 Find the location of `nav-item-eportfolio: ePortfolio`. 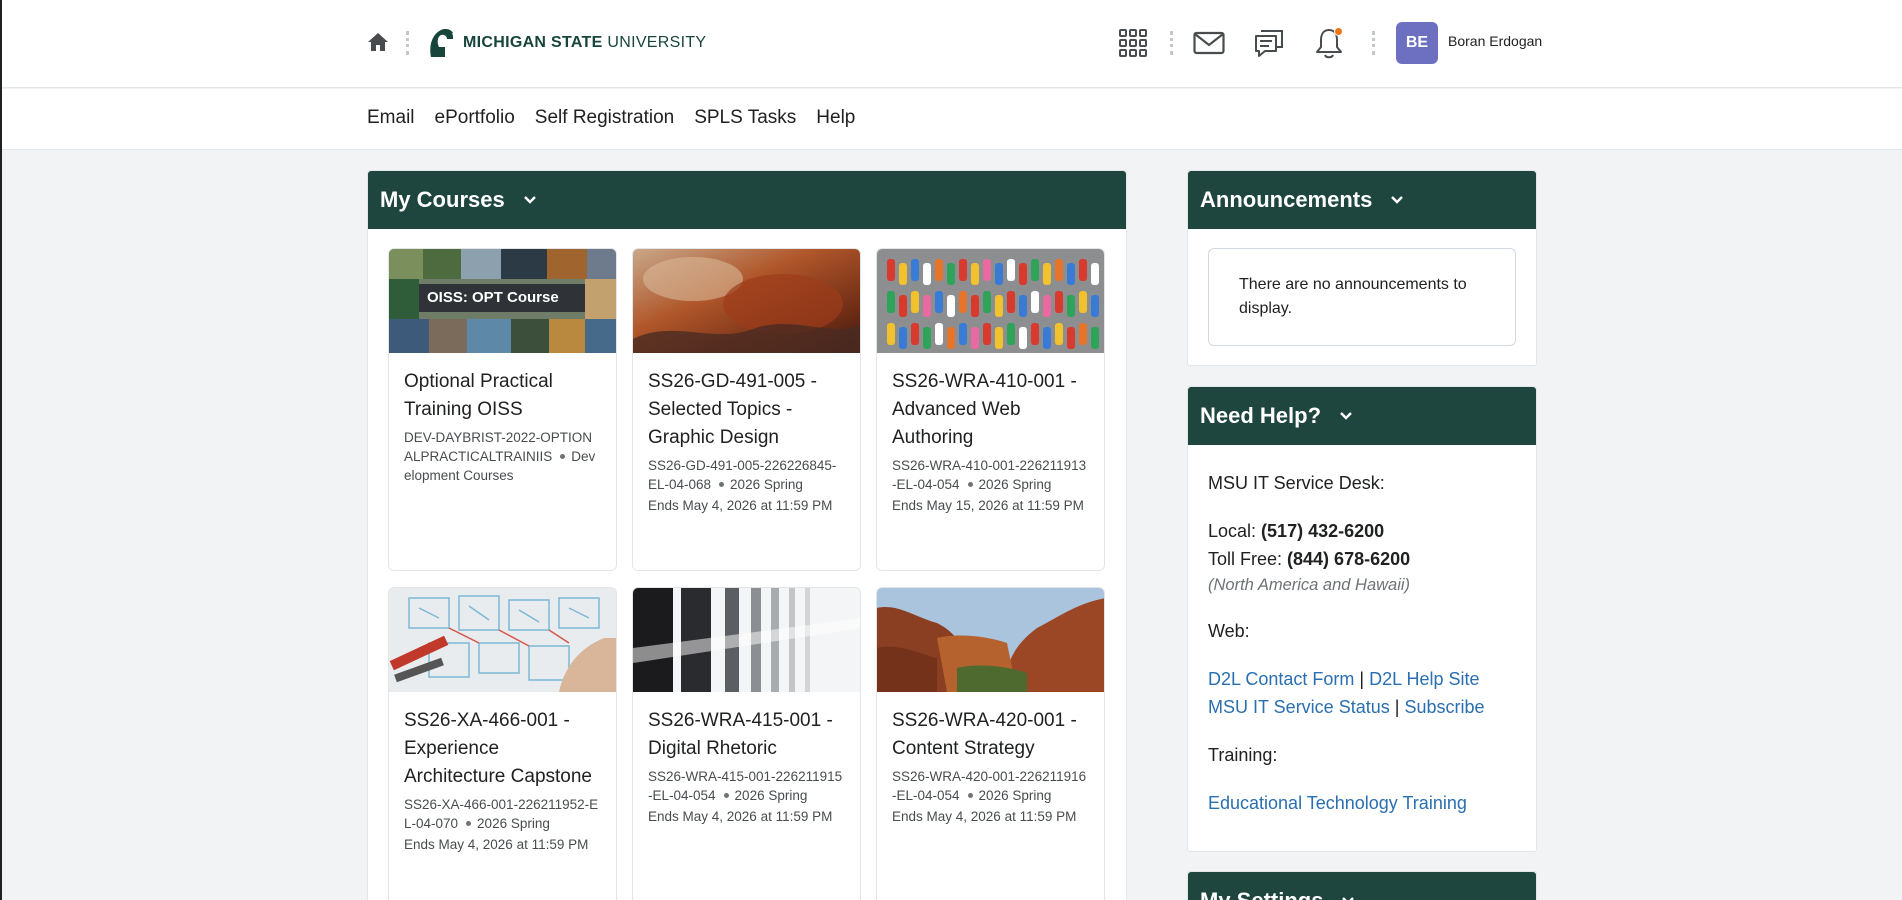

nav-item-eportfolio: ePortfolio is located at coordinates (475, 118).